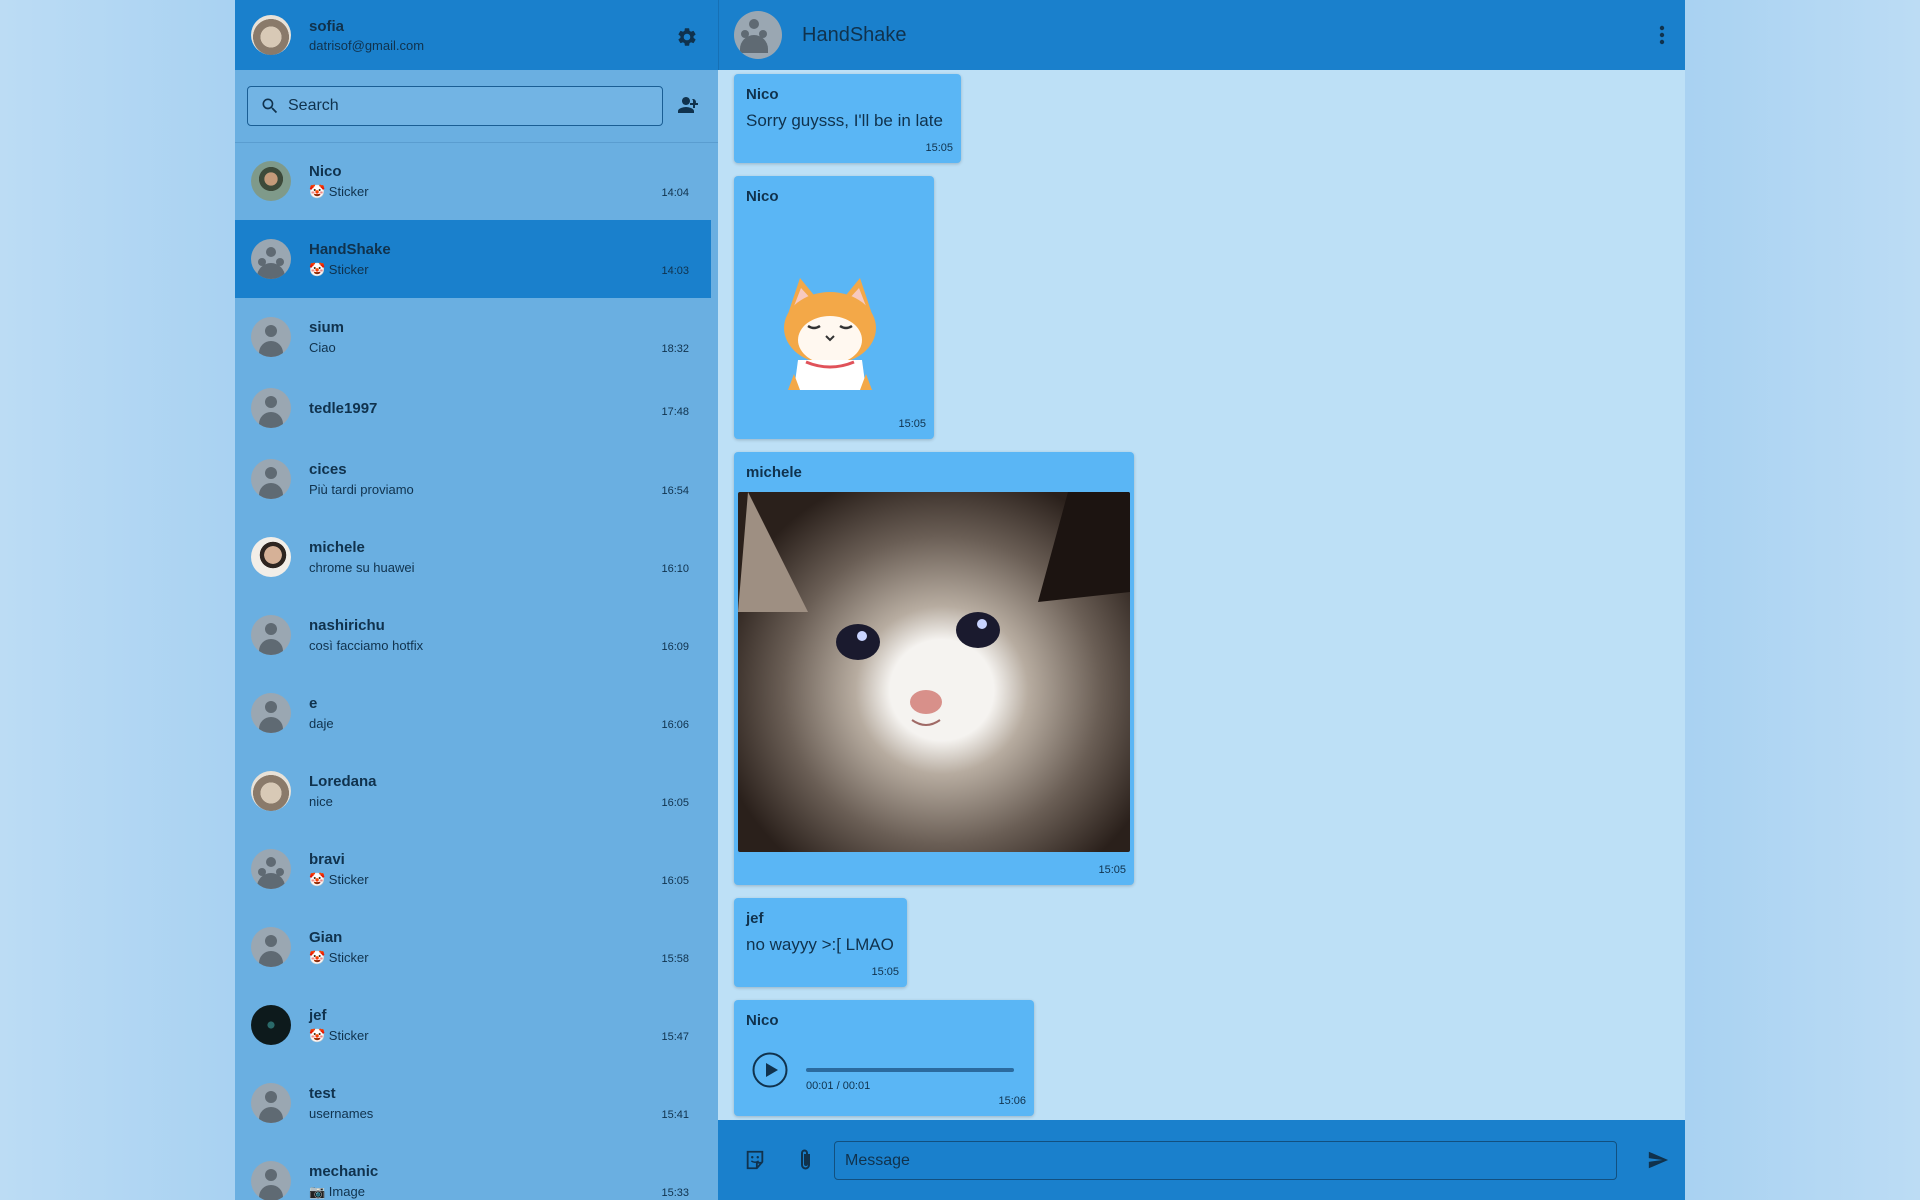 The width and height of the screenshot is (1920, 1200). What do you see at coordinates (473, 947) in the screenshot?
I see `list-item: Gian 🤡 Sticker 15:58` at bounding box center [473, 947].